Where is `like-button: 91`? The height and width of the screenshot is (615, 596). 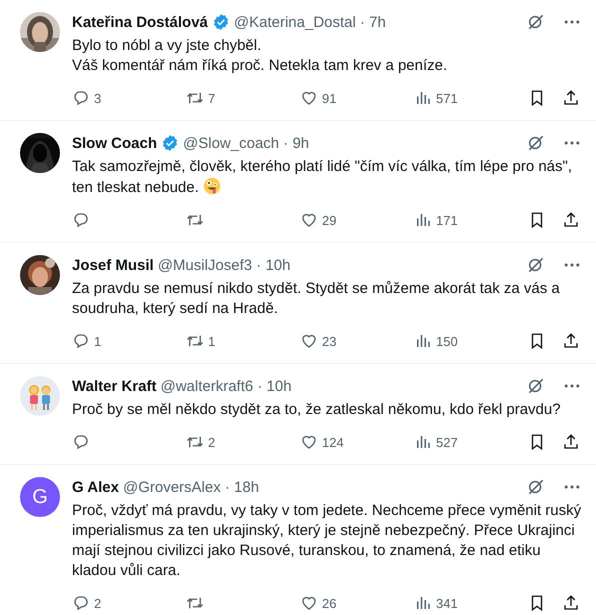 like-button: 91 is located at coordinates (357, 98).